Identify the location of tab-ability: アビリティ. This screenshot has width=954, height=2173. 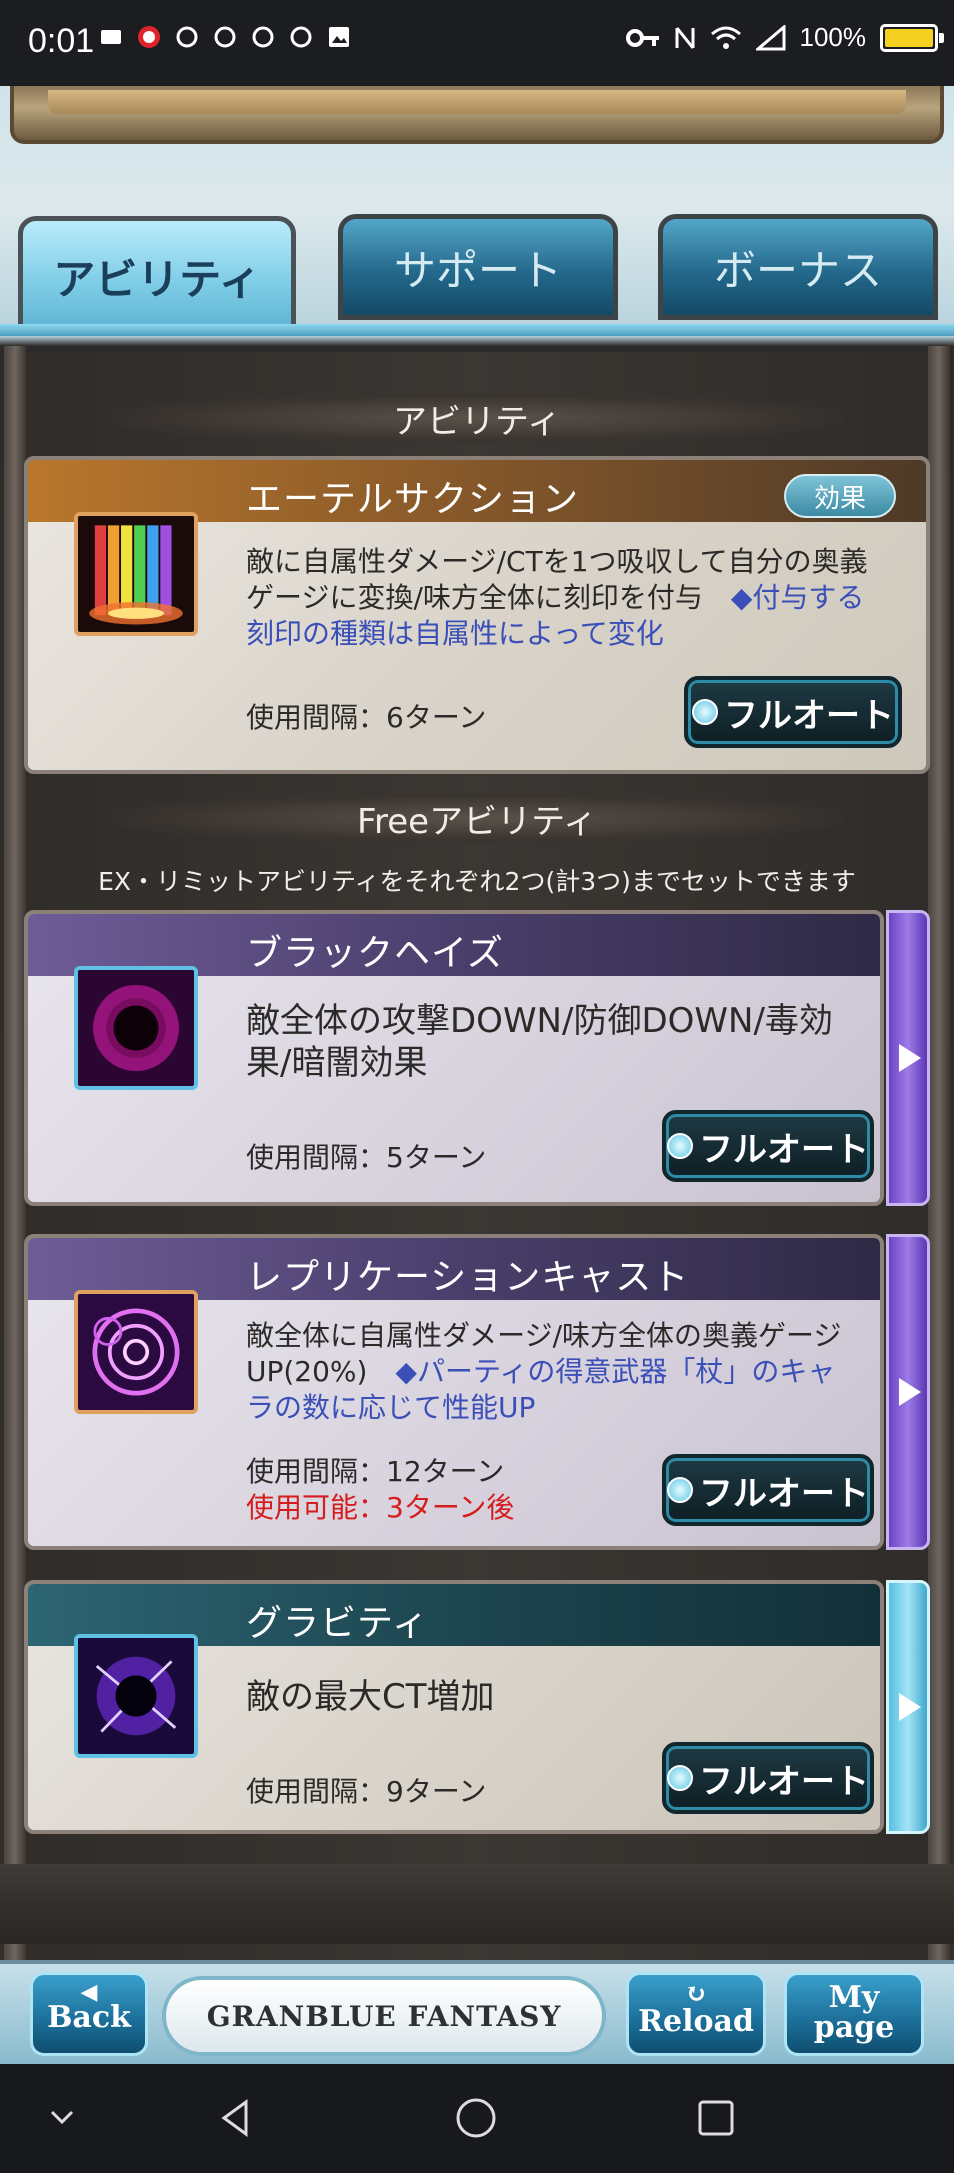
(157, 276).